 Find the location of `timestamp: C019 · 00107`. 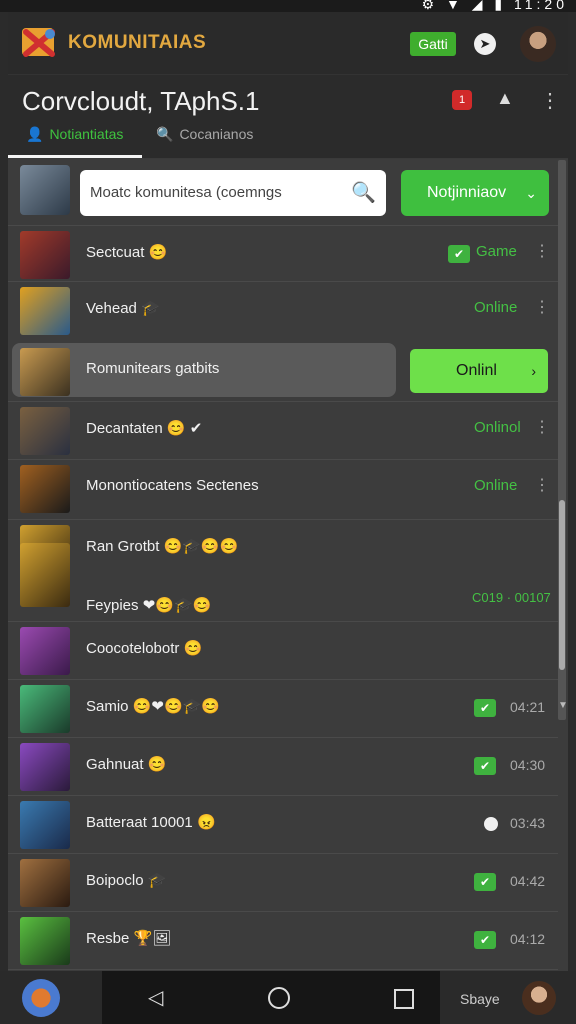

timestamp: C019 · 00107 is located at coordinates (511, 597).